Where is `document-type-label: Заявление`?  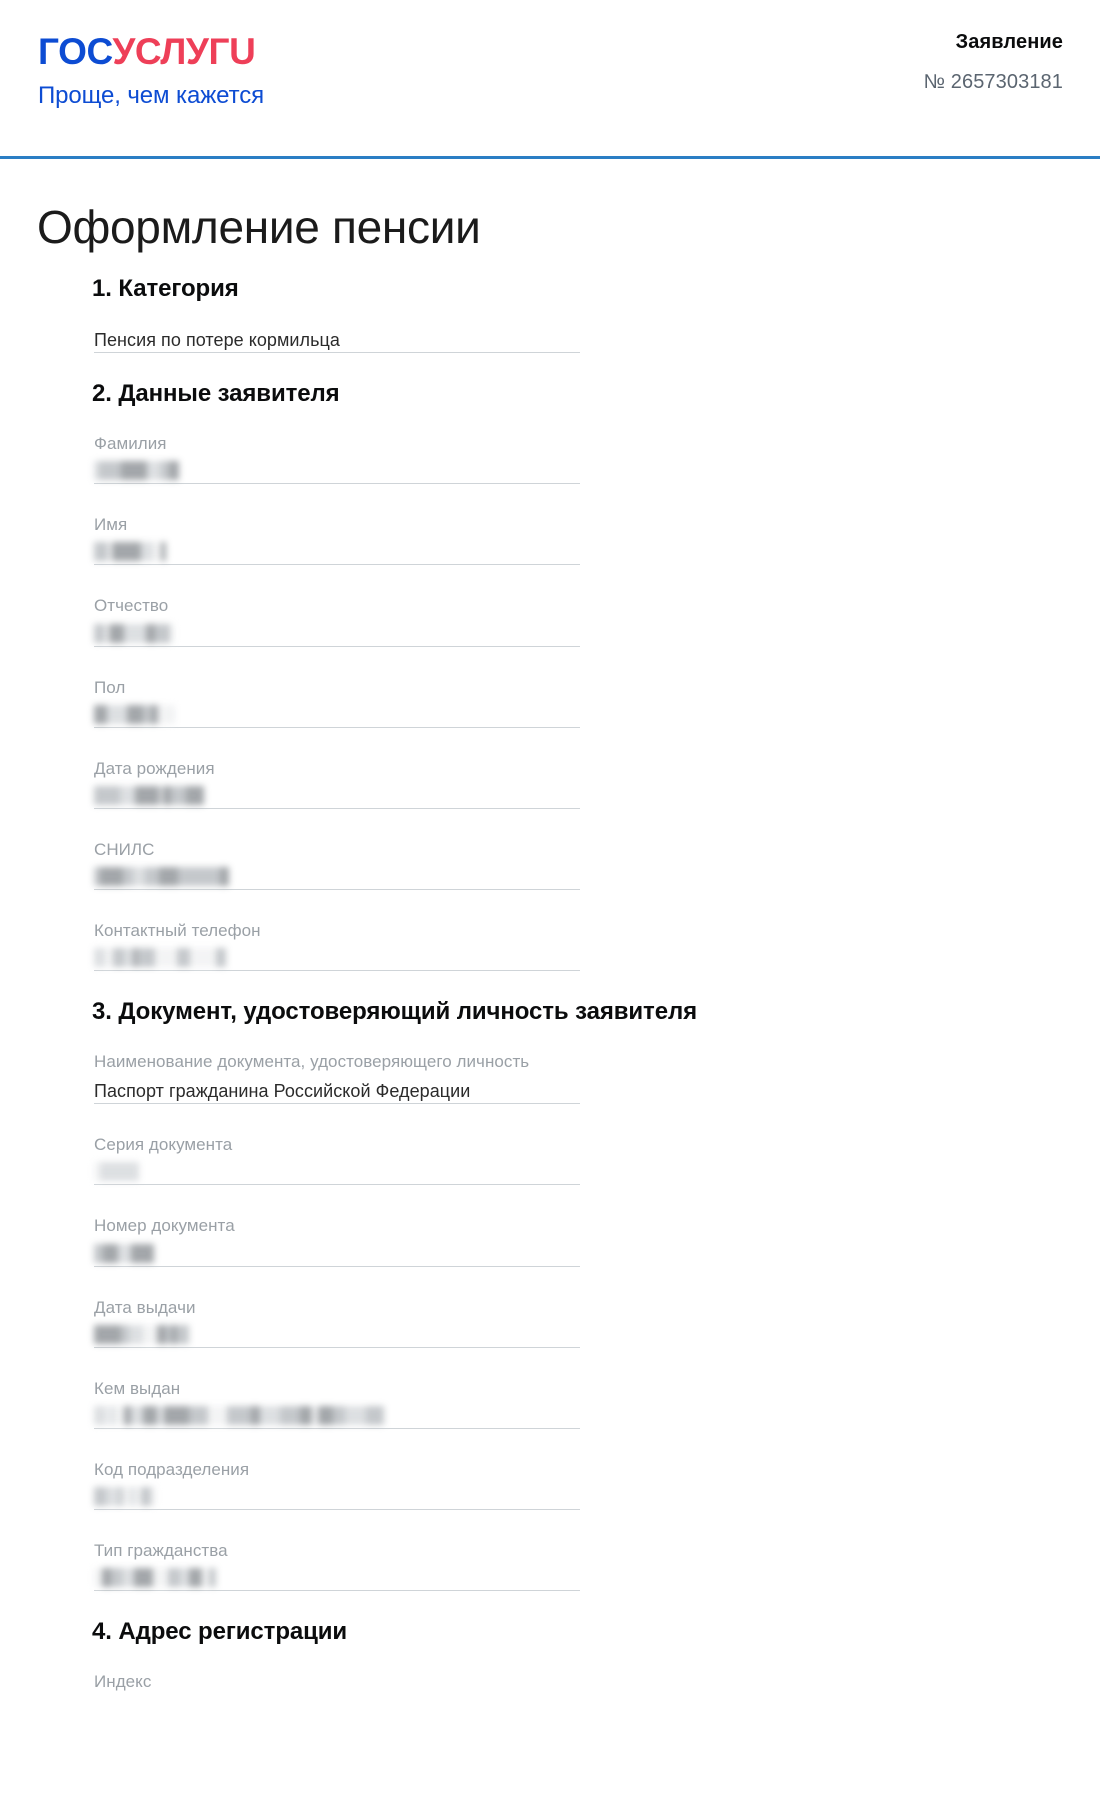 document-type-label: Заявление is located at coordinates (1009, 42).